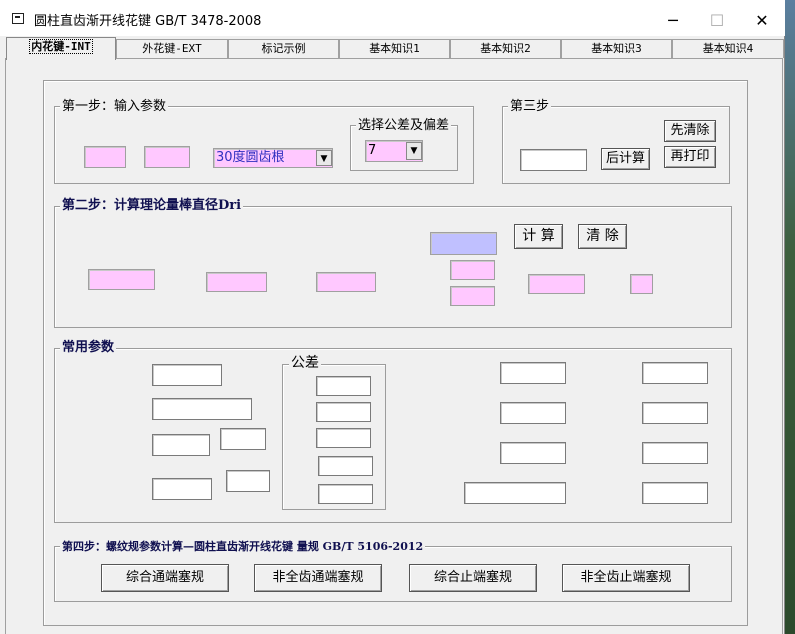  I want to click on tab-external-spline: 外花键-EXT, so click(172, 48).